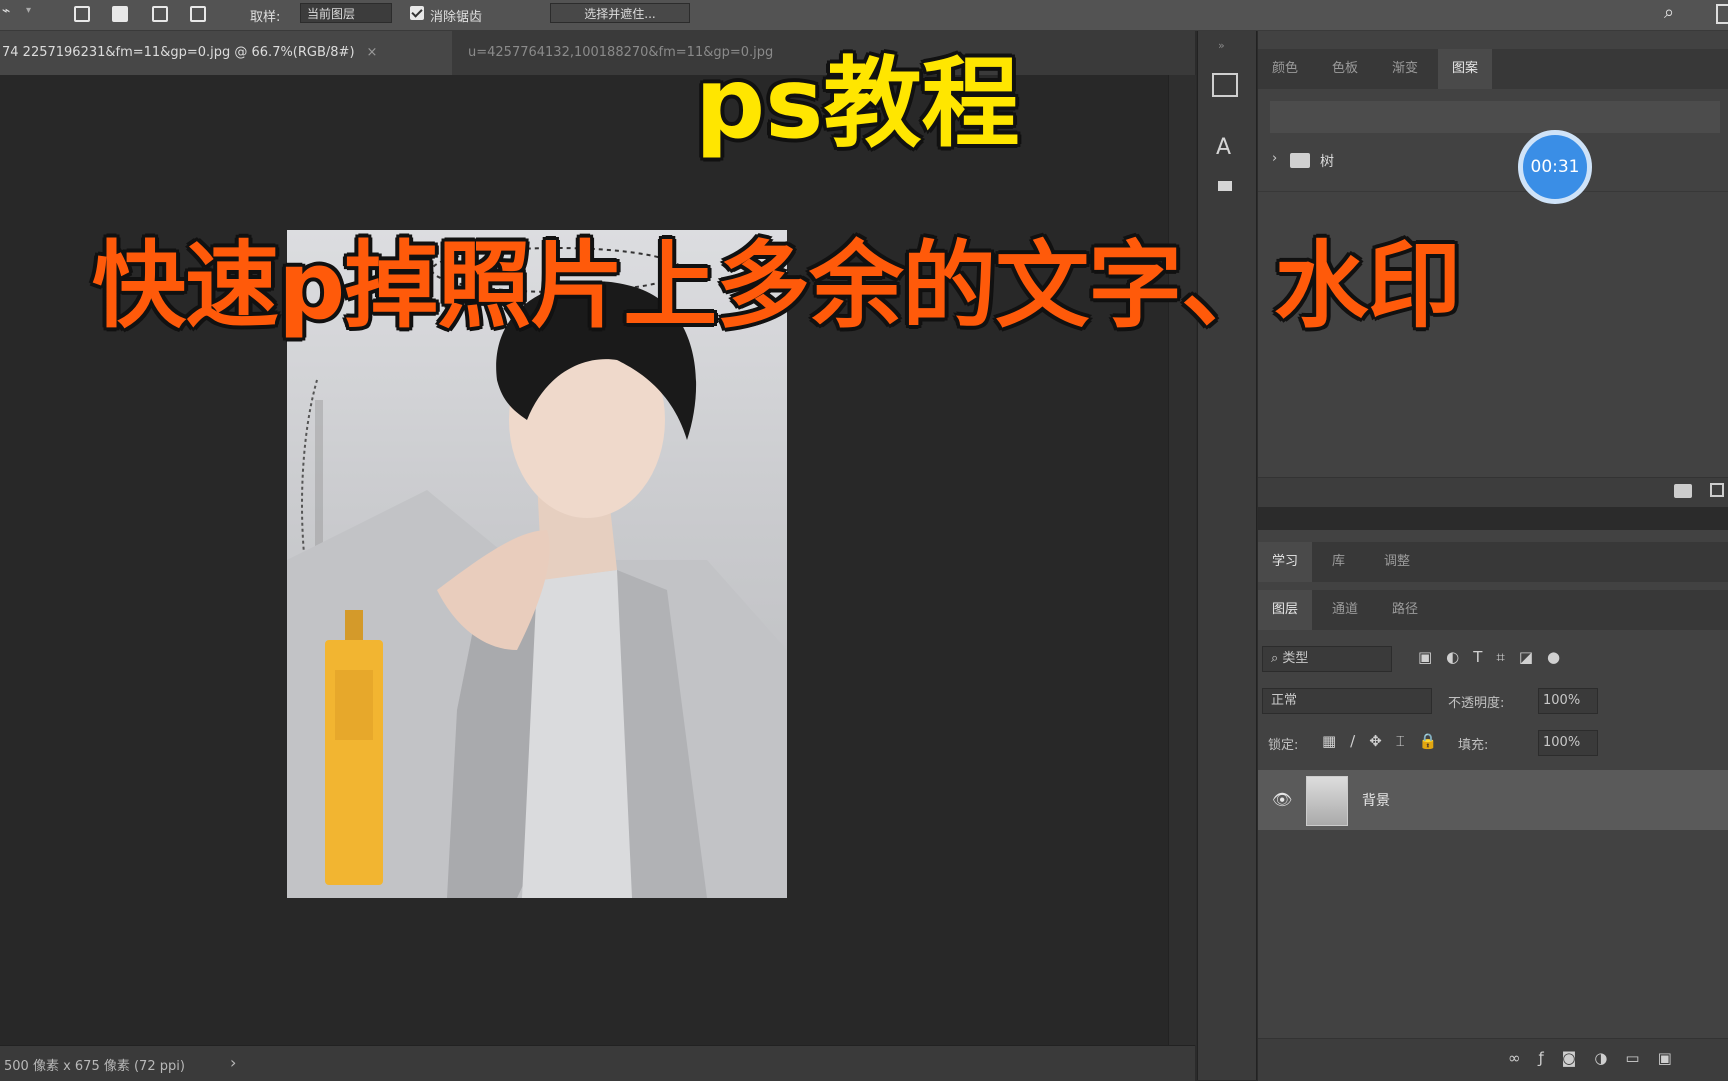  Describe the element at coordinates (28, 10) in the screenshot. I see `chevron-down-icon: ▾` at that location.